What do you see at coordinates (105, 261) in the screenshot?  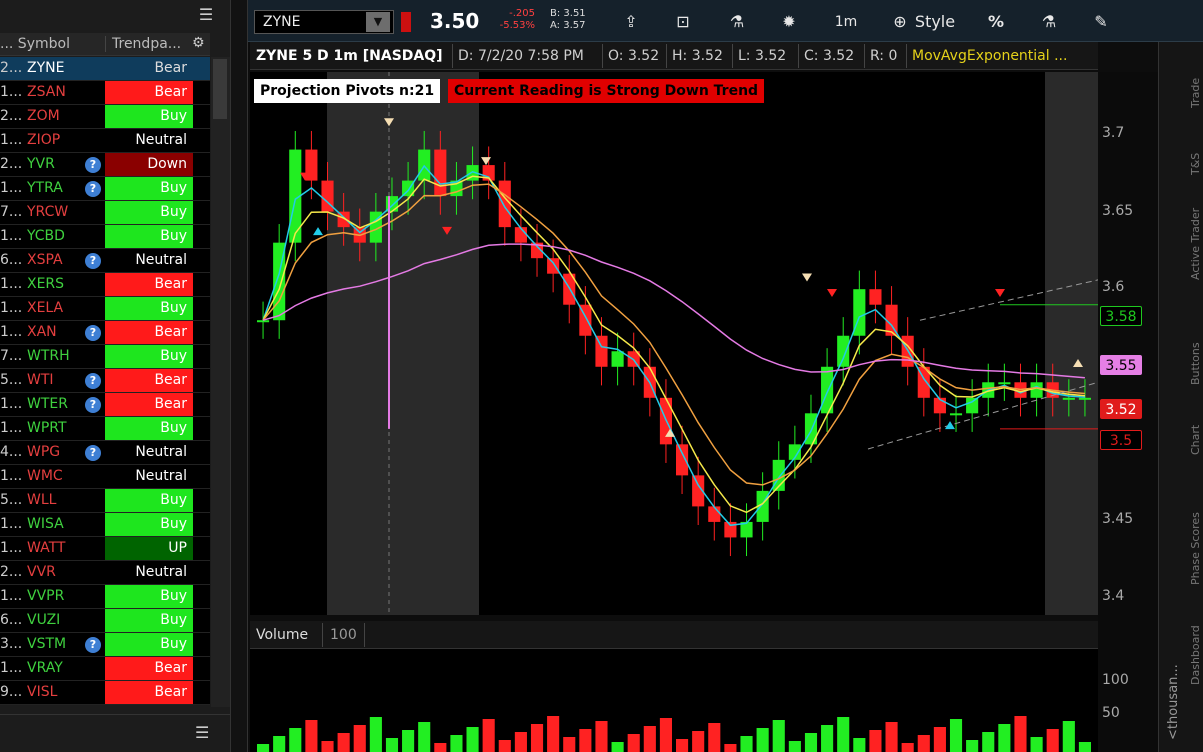 I see `watchlist-row: 6... XSPA? Neutral` at bounding box center [105, 261].